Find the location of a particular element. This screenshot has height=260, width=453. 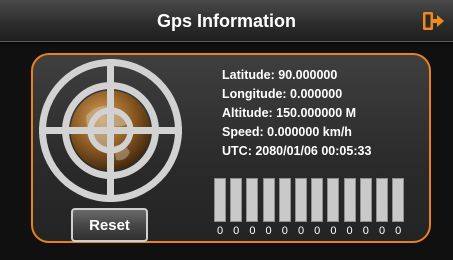

altitude-text: Altitude: 150.000000 M is located at coordinates (289, 113).